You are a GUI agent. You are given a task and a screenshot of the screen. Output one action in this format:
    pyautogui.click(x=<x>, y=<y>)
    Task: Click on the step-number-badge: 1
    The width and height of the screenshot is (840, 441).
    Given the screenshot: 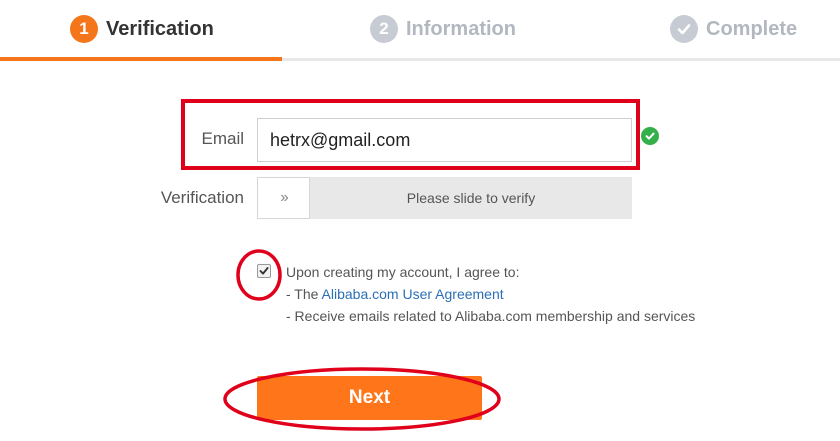 What is the action you would take?
    pyautogui.click(x=84, y=29)
    